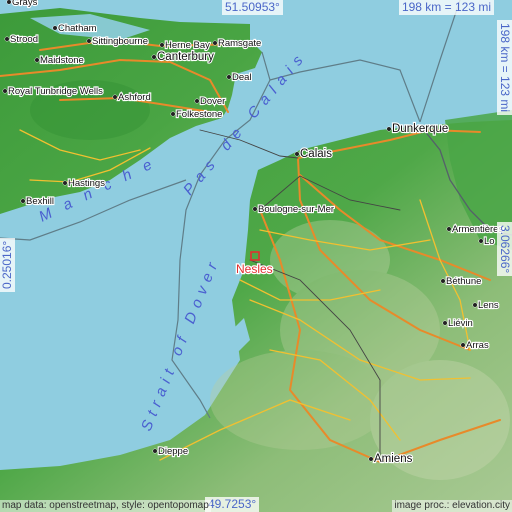  I want to click on place-label: Lo, so click(489, 241).